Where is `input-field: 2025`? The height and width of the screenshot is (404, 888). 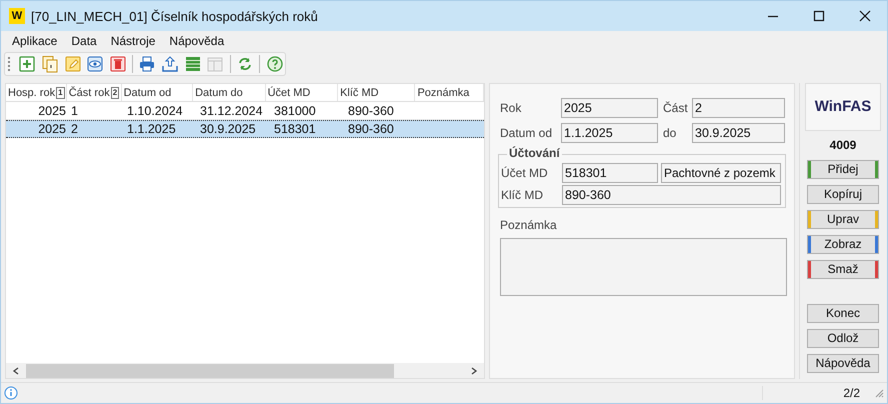 input-field: 2025 is located at coordinates (609, 108).